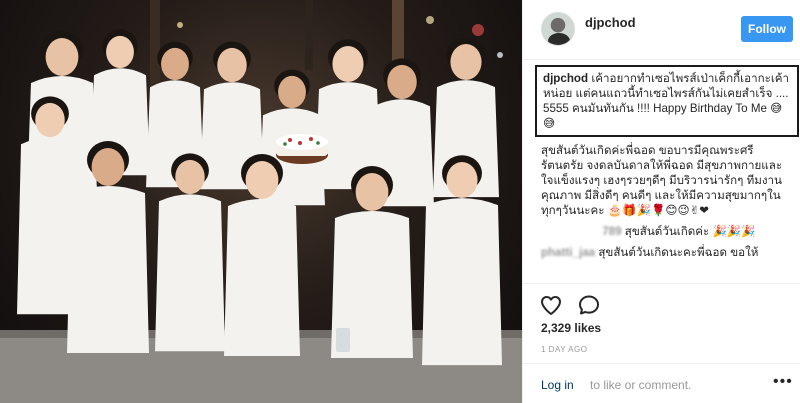 This screenshot has height=403, width=800. What do you see at coordinates (690, 231) in the screenshot?
I see `comment-text: สุขสันต์วันเกิดค่ะ 🎉🎉🎉` at bounding box center [690, 231].